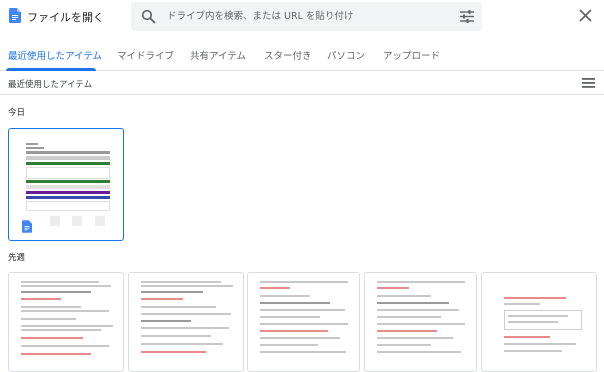 The height and width of the screenshot is (372, 604). I want to click on tab-my-drive: マイドライブ, so click(145, 55).